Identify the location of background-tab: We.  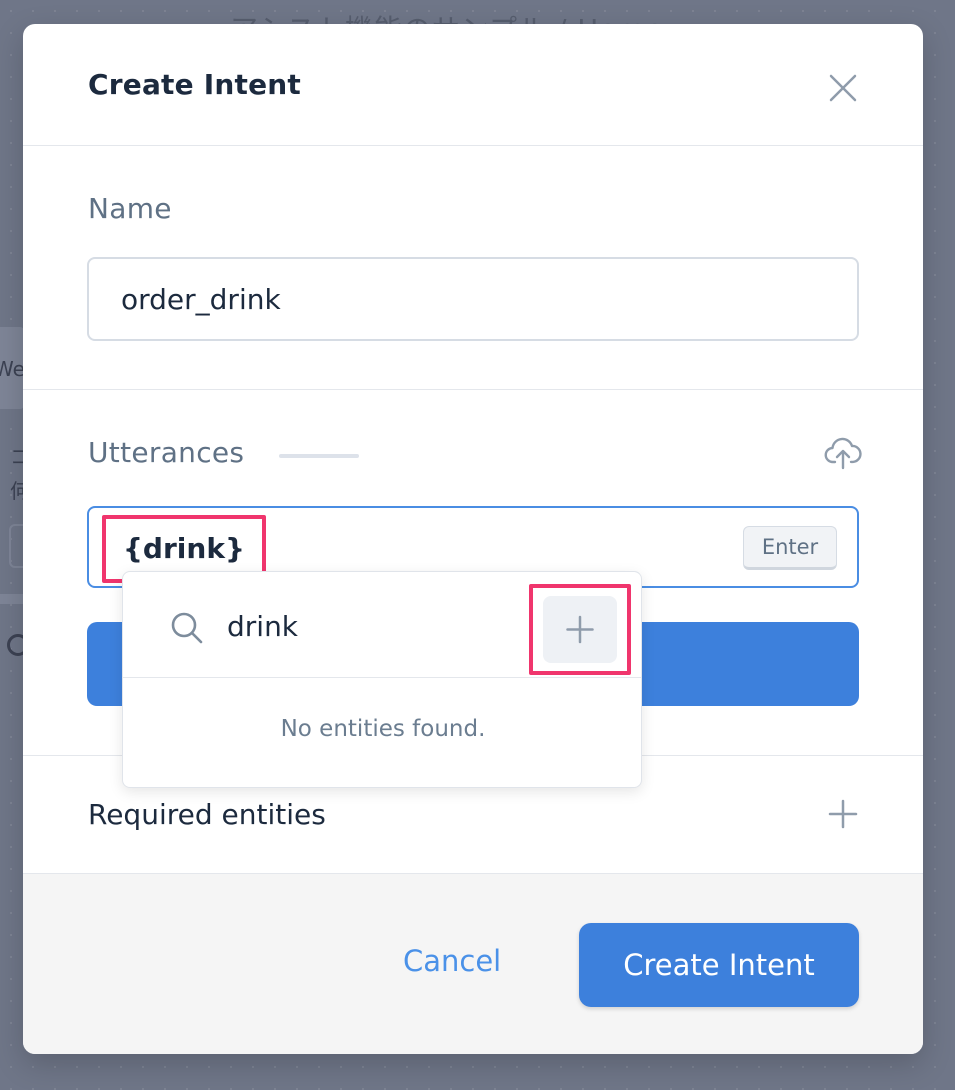
(12, 368).